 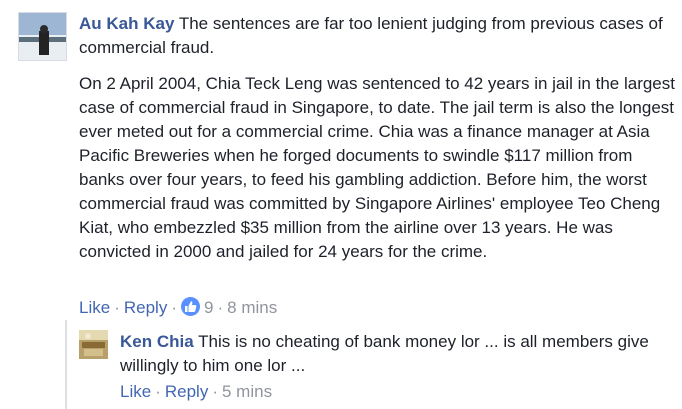 What do you see at coordinates (145, 307) in the screenshot?
I see `reply-link: Reply` at bounding box center [145, 307].